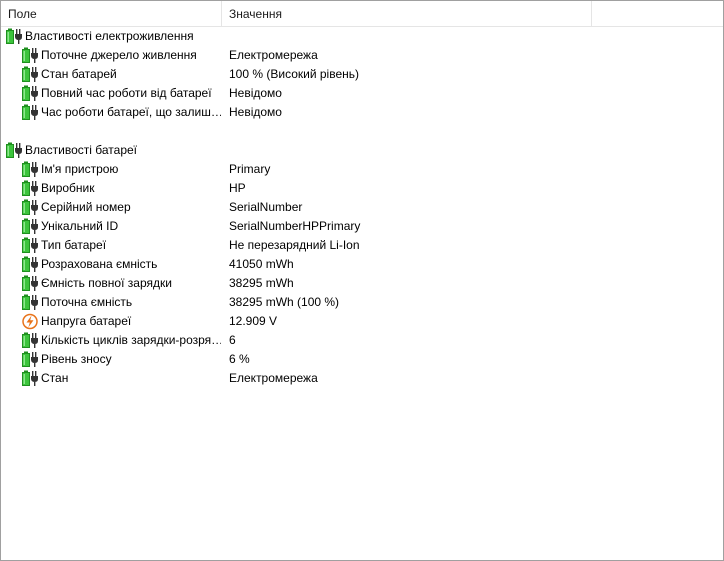  I want to click on list-header: Поле Значення, so click(362, 14).